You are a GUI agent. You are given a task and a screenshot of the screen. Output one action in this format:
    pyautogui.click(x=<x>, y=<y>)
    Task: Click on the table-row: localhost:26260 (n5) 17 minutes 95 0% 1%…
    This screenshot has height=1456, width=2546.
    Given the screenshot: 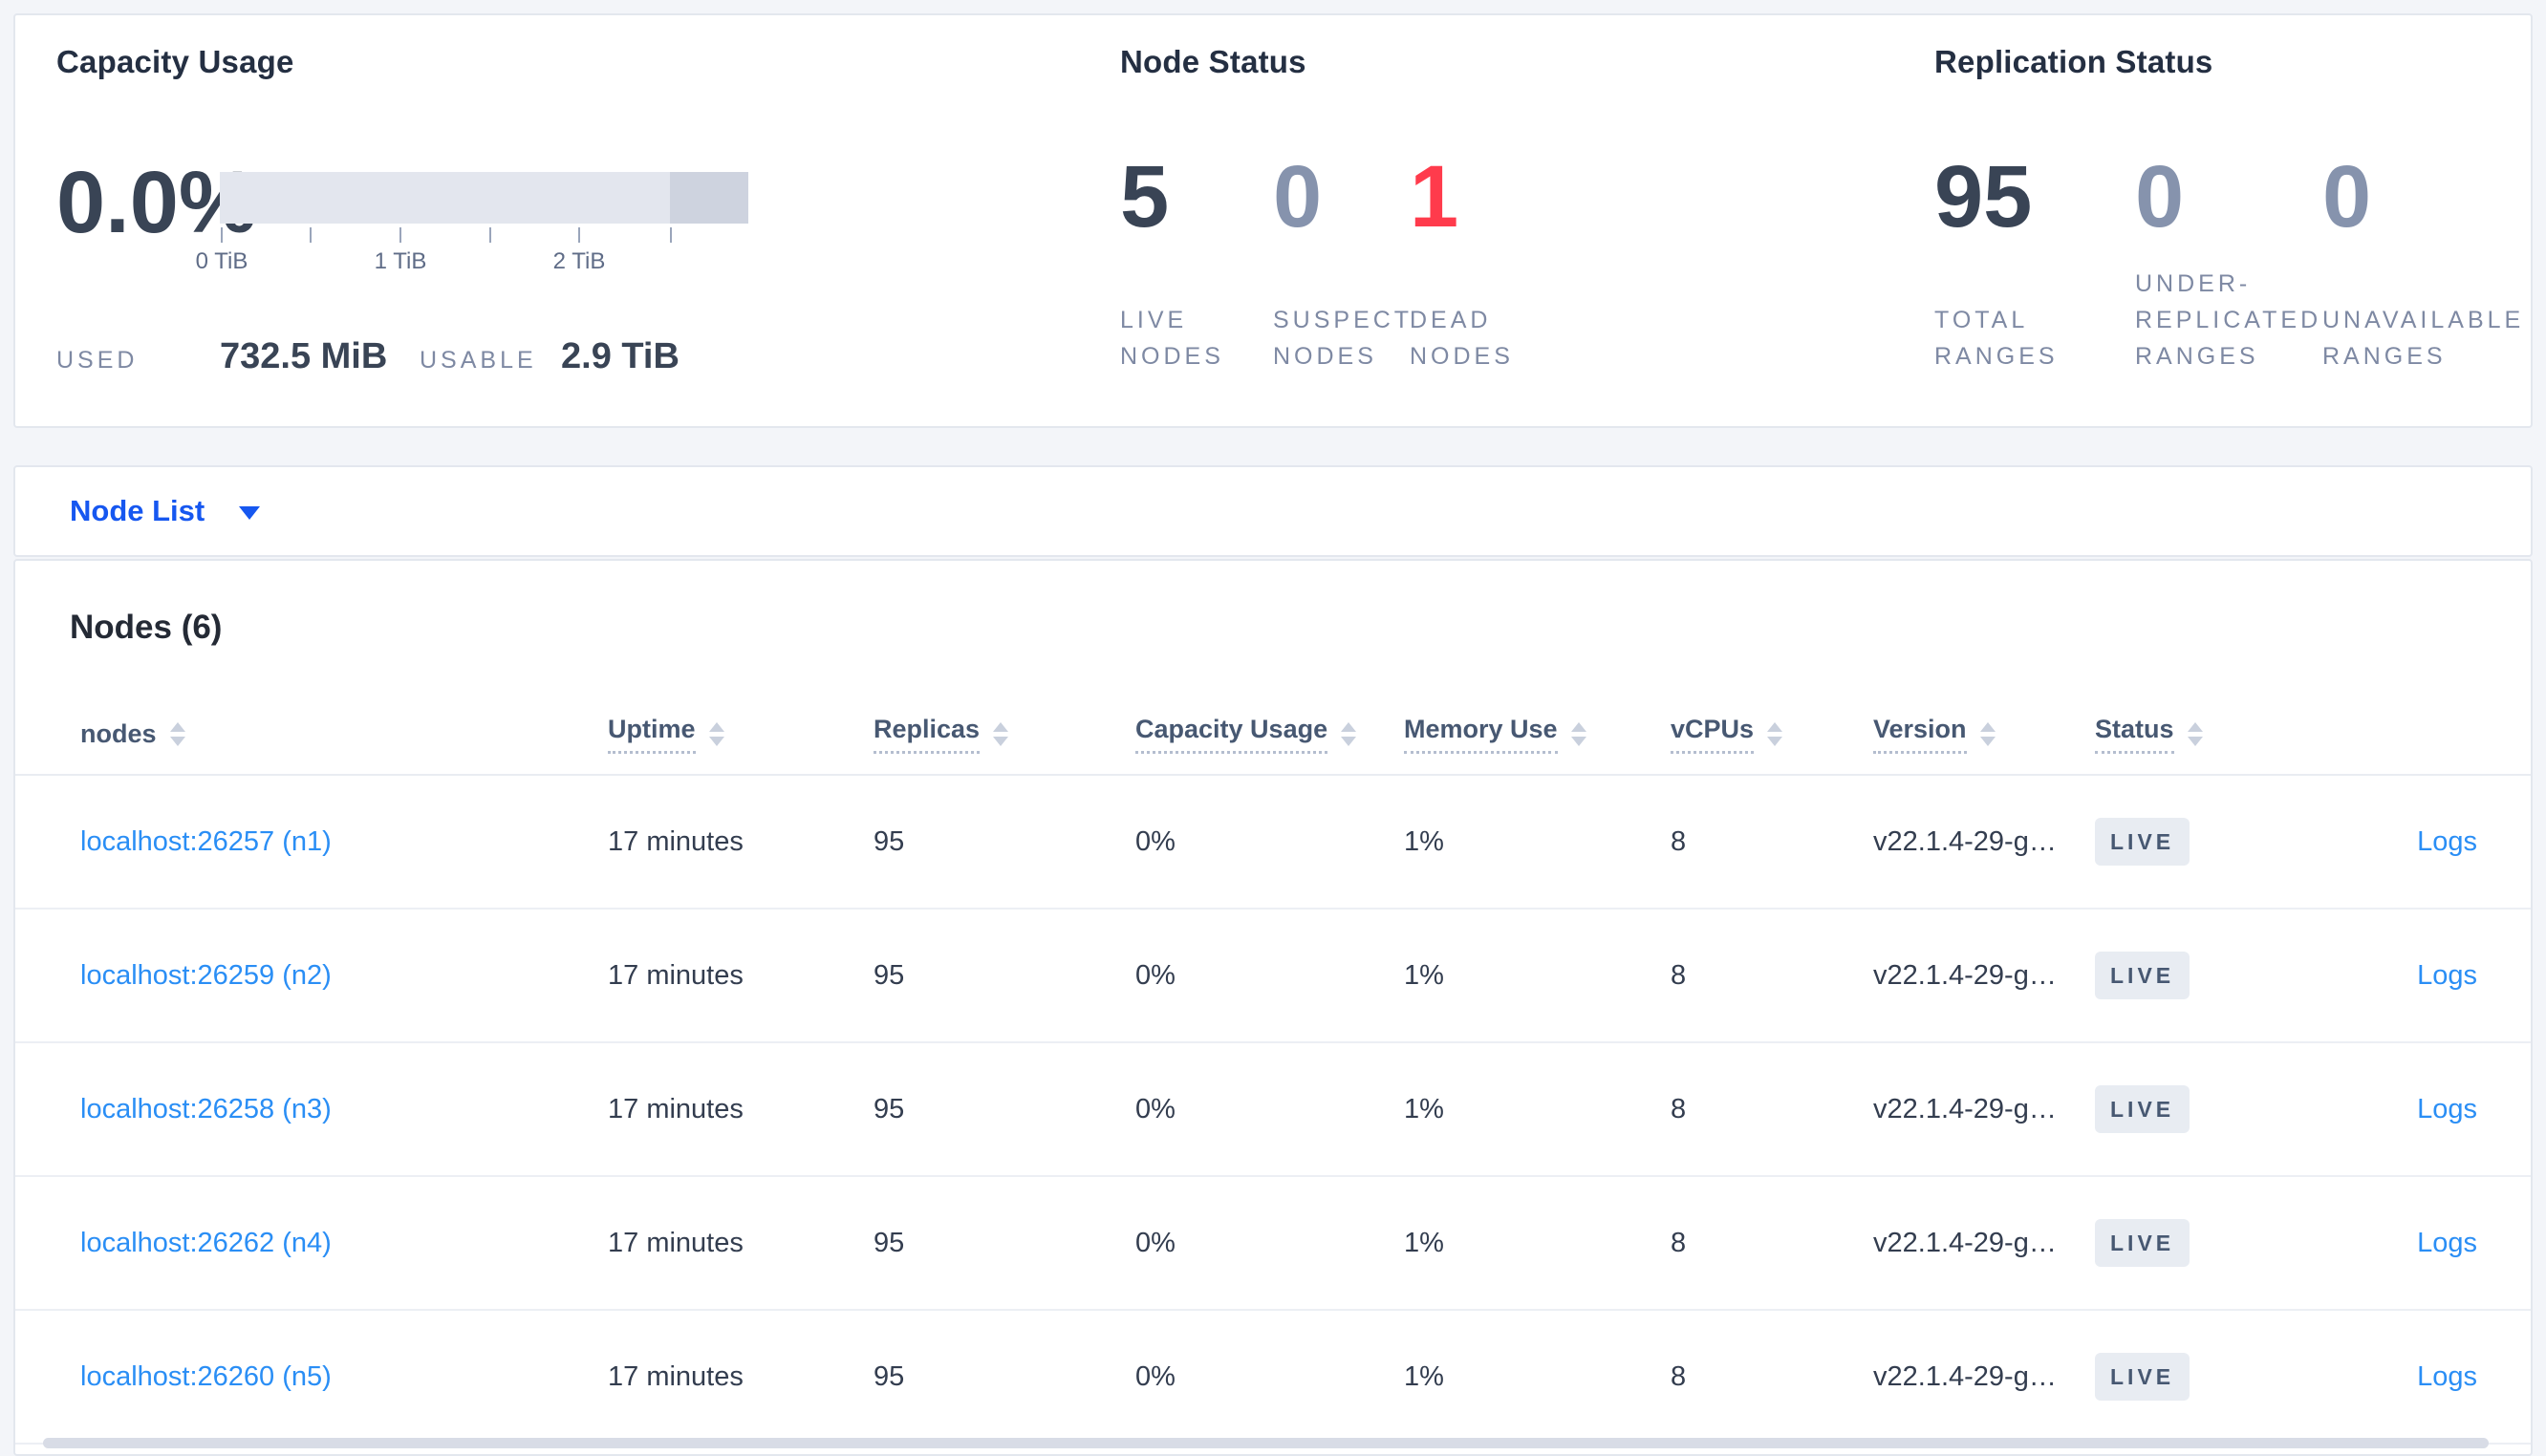 What is the action you would take?
    pyautogui.click(x=1273, y=1378)
    